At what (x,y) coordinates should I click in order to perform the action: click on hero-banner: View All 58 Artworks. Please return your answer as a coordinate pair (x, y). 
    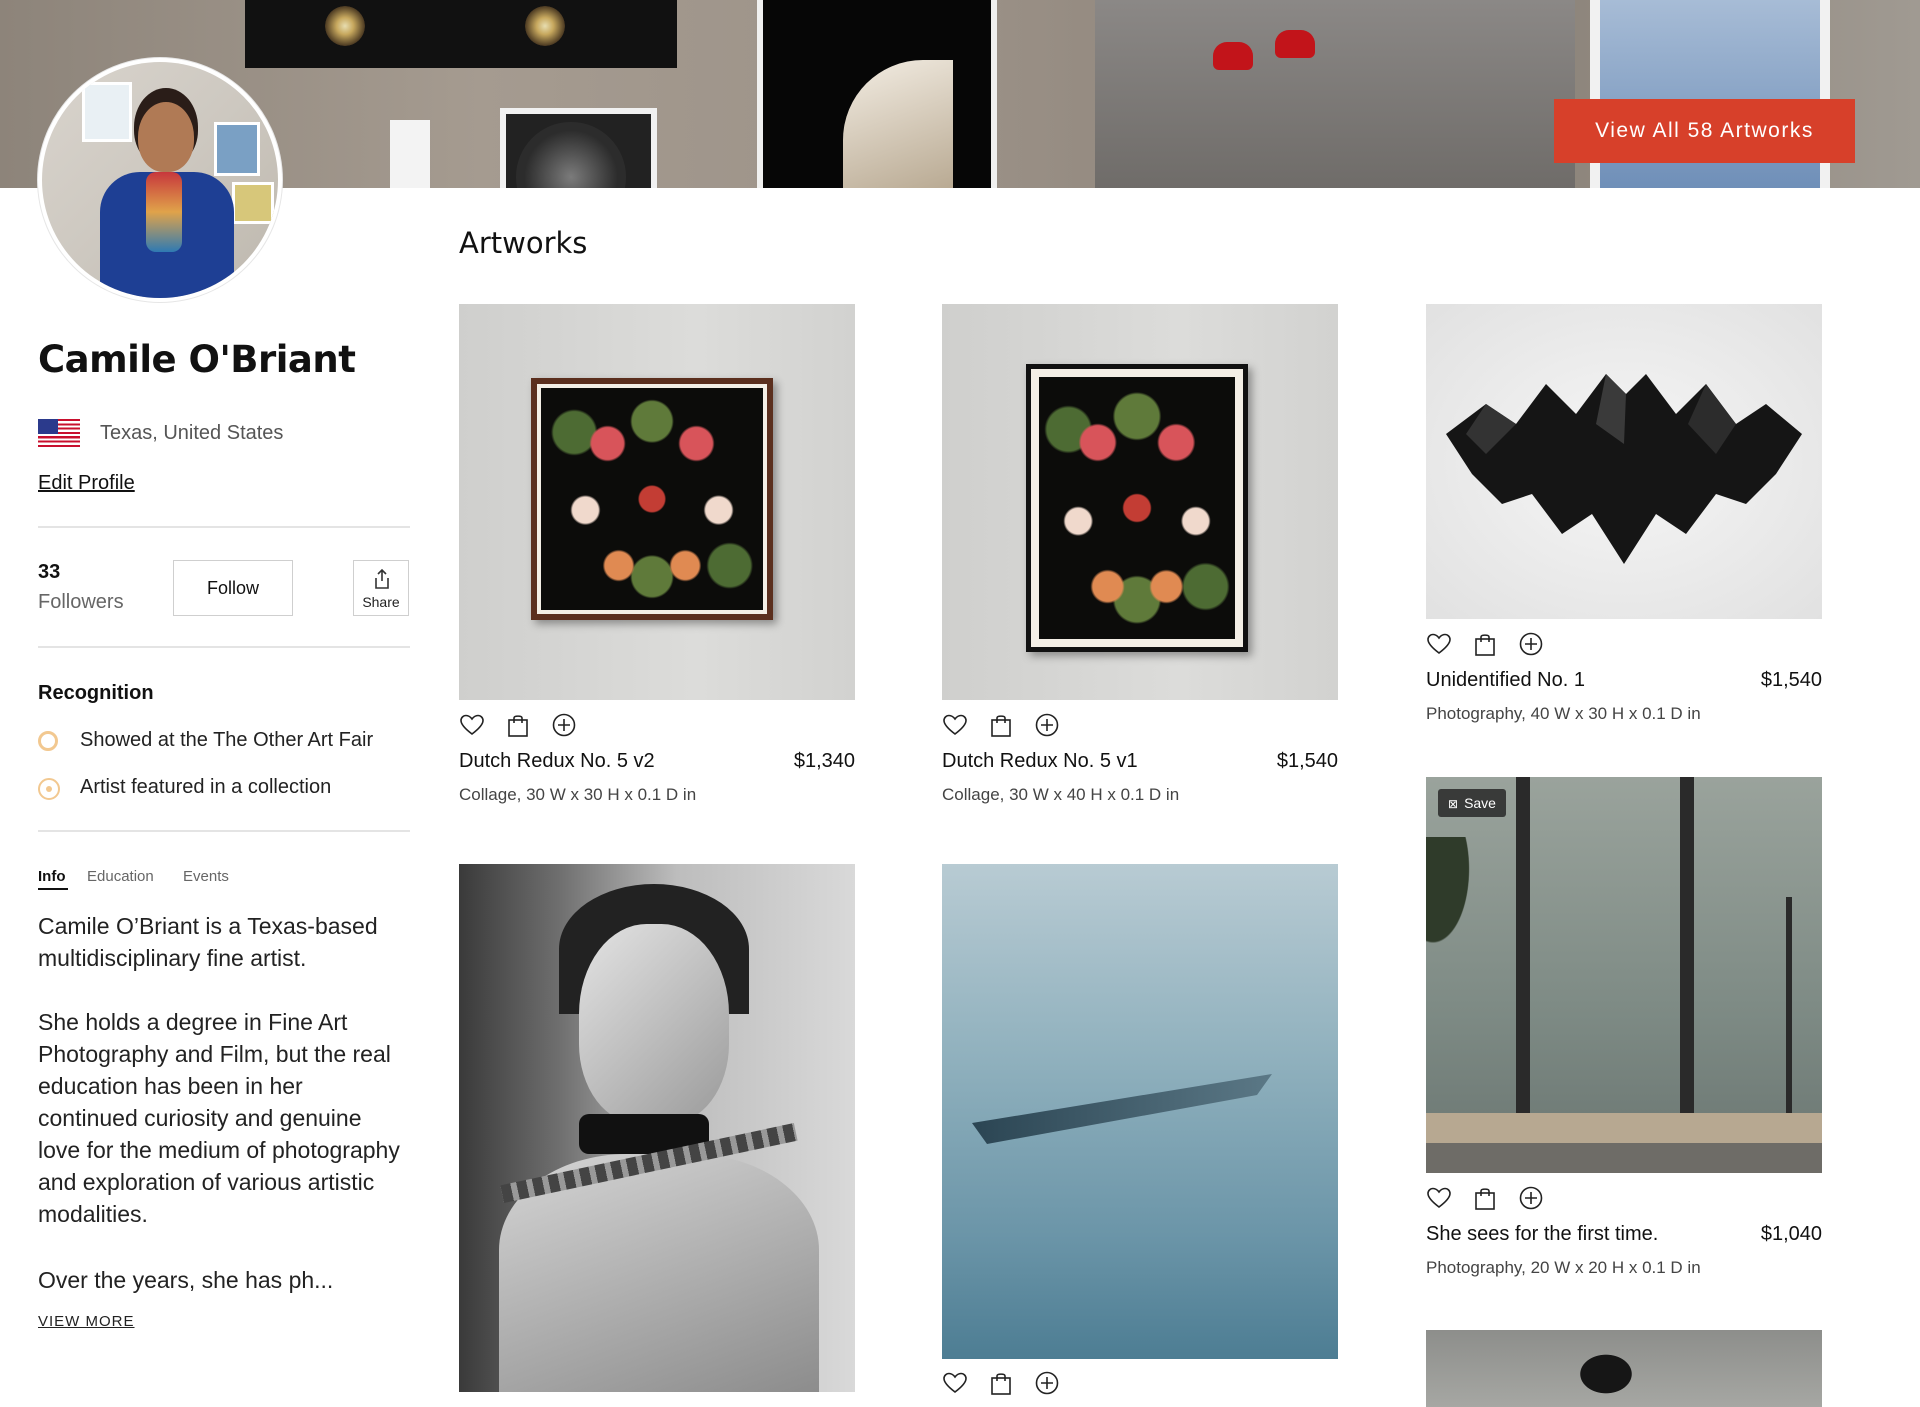
    Looking at the image, I should click on (960, 94).